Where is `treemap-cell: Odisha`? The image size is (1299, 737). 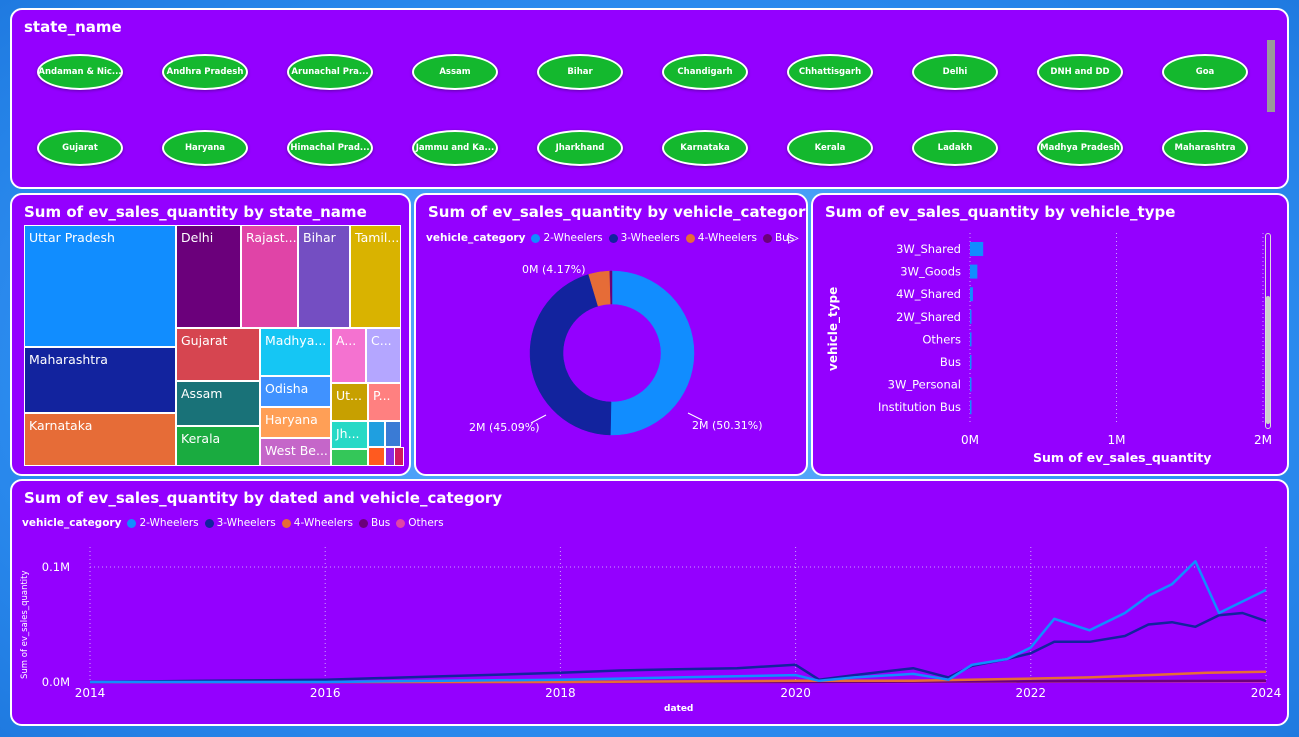
treemap-cell: Odisha is located at coordinates (295, 391).